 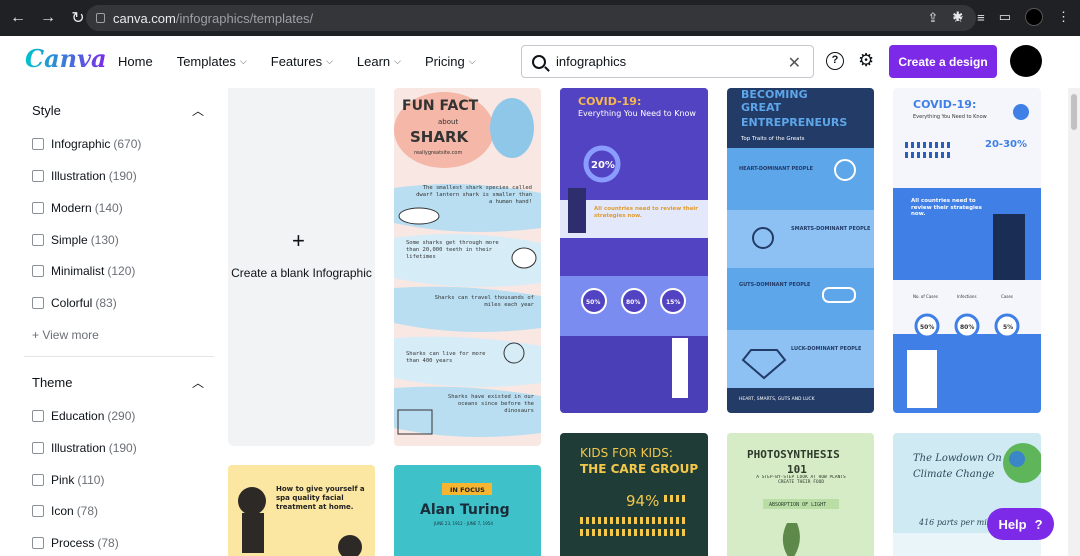 What do you see at coordinates (78, 18) in the screenshot?
I see `reload-icon: ↻` at bounding box center [78, 18].